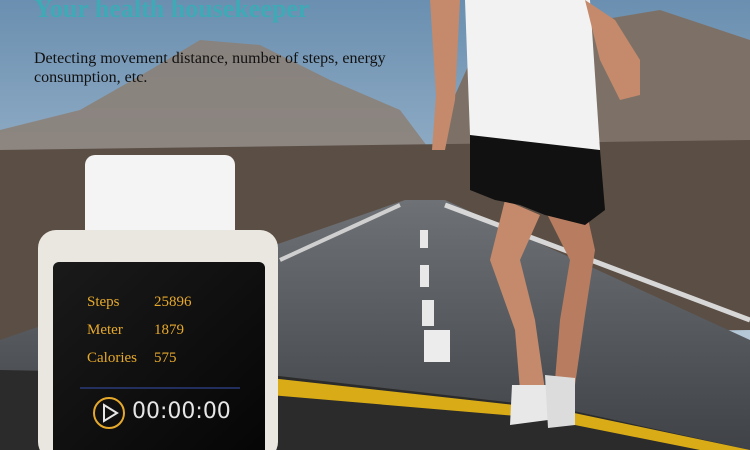  I want to click on meter-value: 1879, so click(169, 330).